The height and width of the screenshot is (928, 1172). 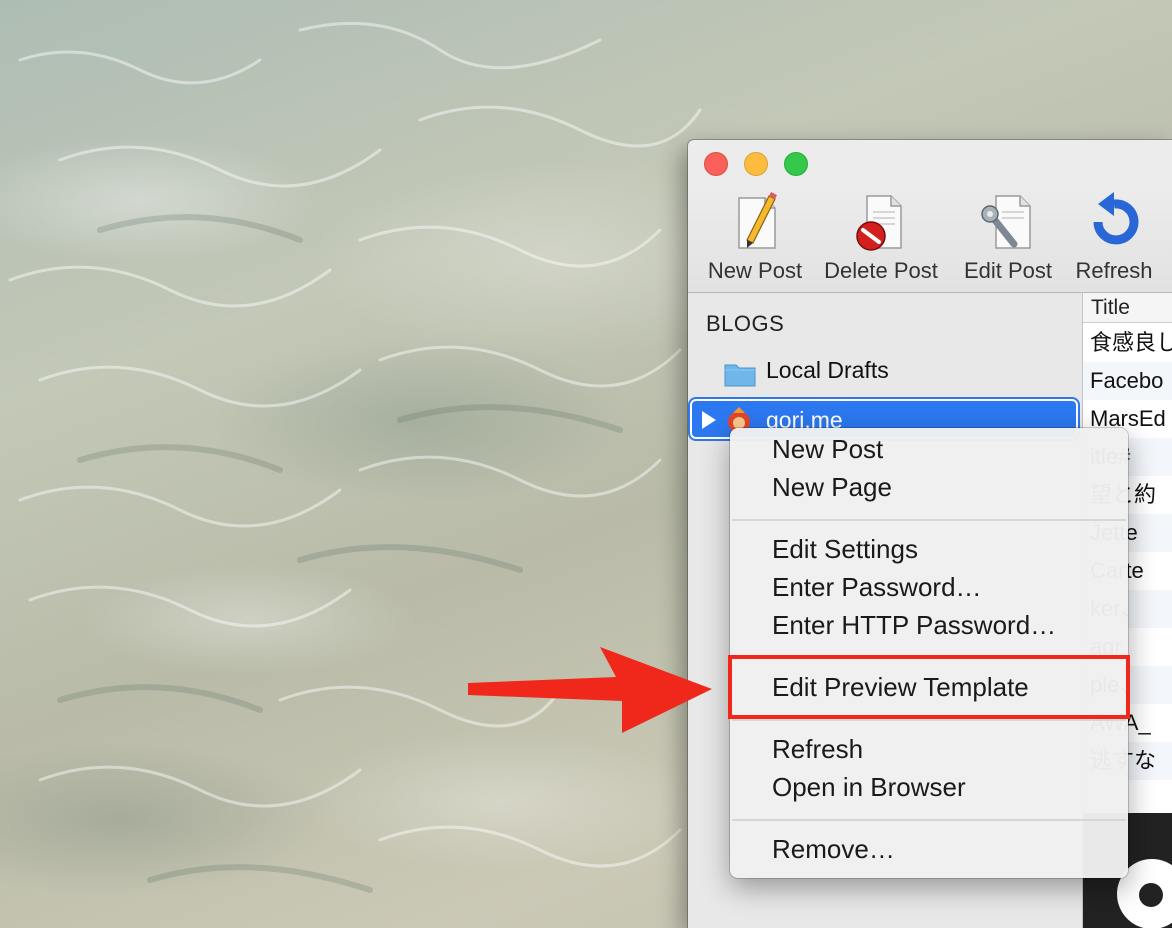 I want to click on menu-item-new-post: New Post, so click(x=827, y=449).